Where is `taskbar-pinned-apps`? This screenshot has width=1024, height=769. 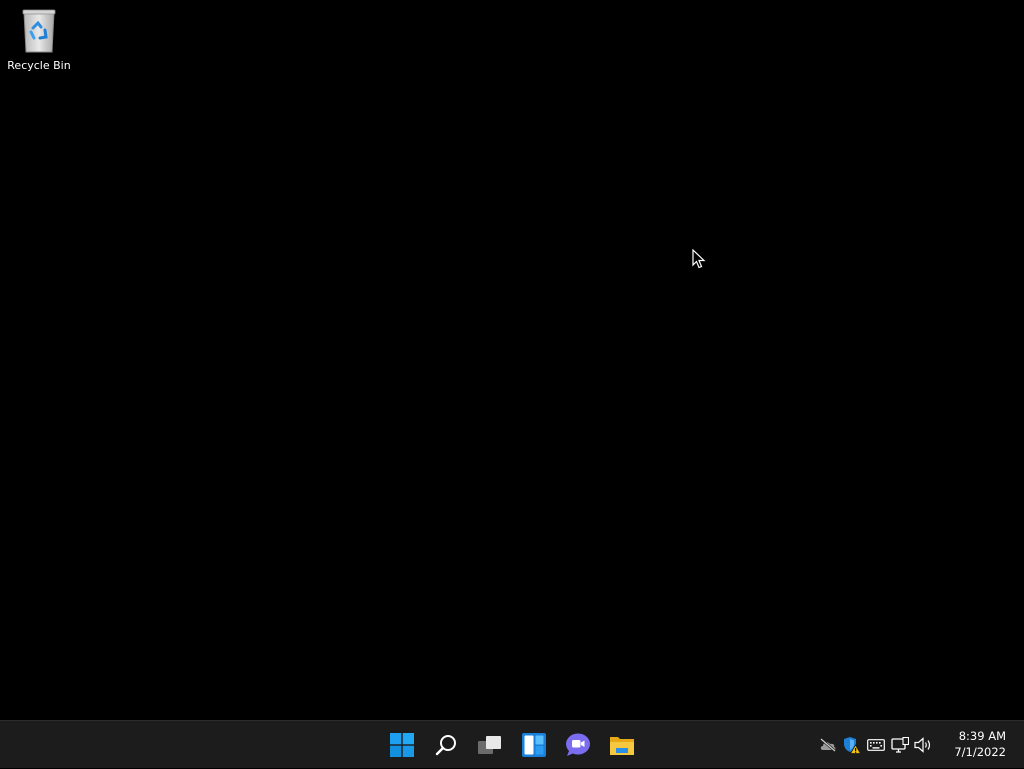 taskbar-pinned-apps is located at coordinates (512, 745).